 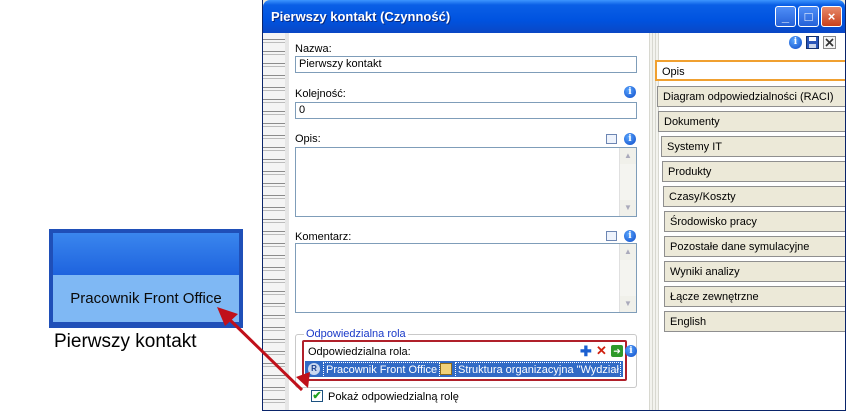 I want to click on tab-9: Wyniki analizy, so click(x=754, y=271).